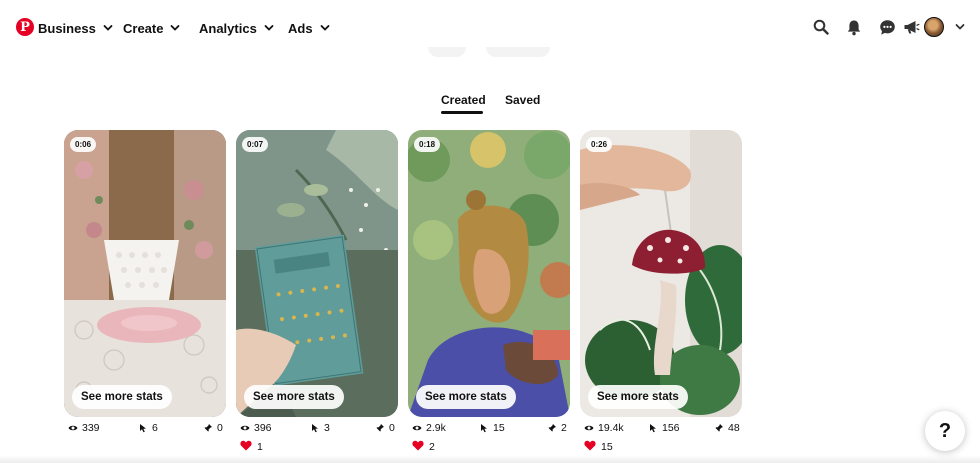 This screenshot has height=463, width=980. I want to click on saves-metric: 48, so click(727, 428).